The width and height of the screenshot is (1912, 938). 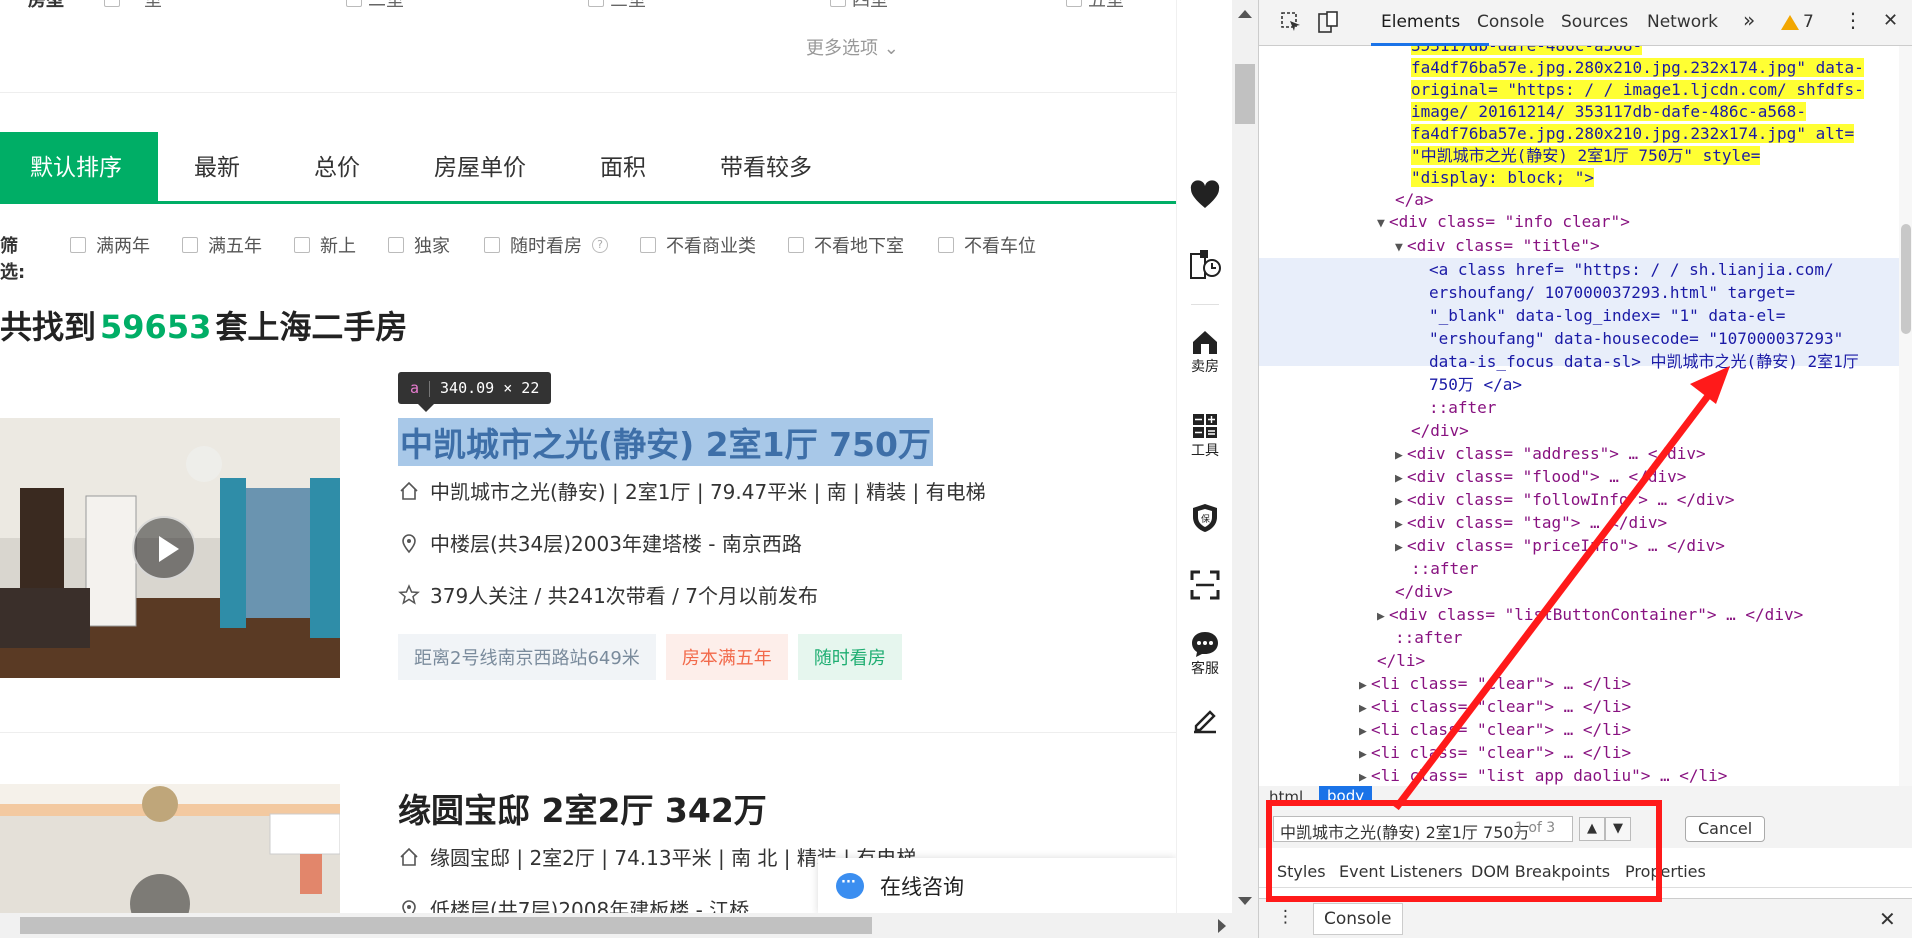 What do you see at coordinates (1905, 416) in the screenshot?
I see `dom-scrollbar` at bounding box center [1905, 416].